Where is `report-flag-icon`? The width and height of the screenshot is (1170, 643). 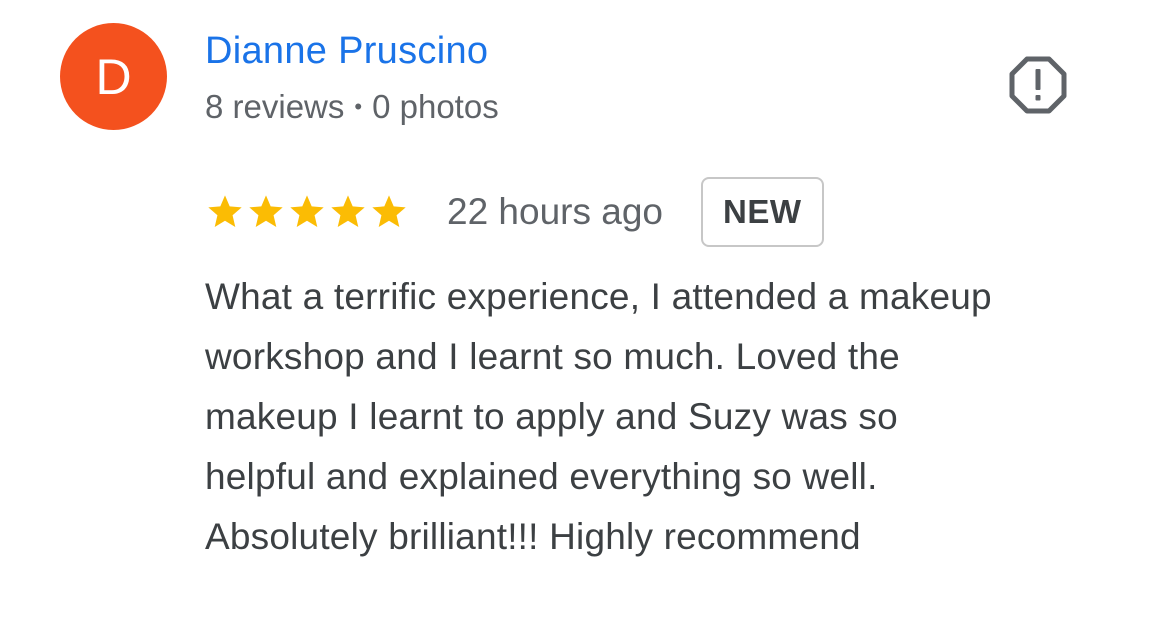 report-flag-icon is located at coordinates (1038, 85).